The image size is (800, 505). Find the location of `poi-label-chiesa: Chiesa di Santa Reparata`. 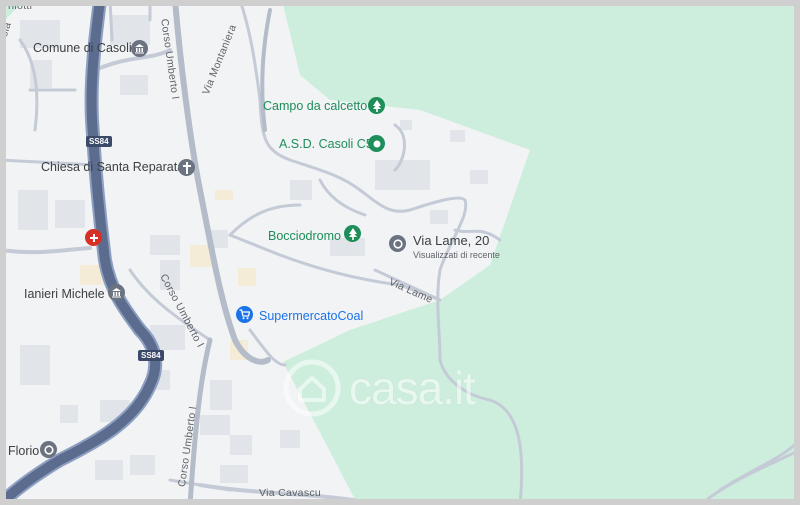

poi-label-chiesa: Chiesa di Santa Reparata is located at coordinates (112, 167).